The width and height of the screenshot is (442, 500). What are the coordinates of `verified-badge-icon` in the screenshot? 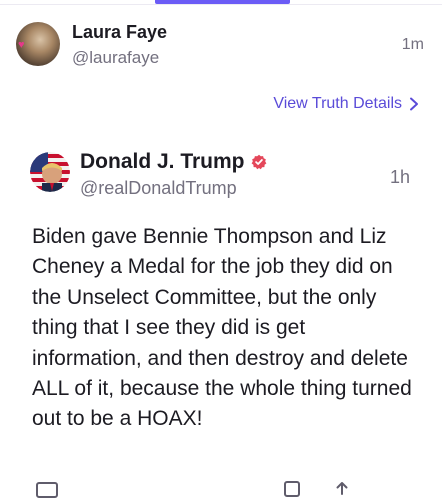 It's located at (258, 162).